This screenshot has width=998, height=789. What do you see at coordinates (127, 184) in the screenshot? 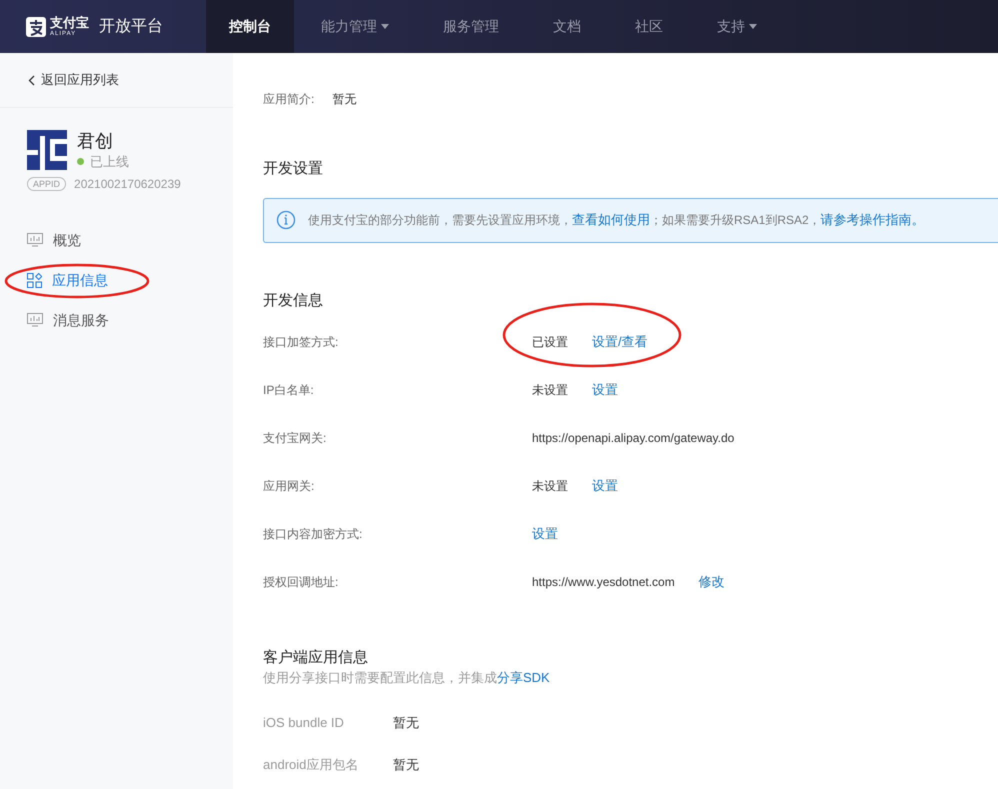
I see `app-id: 2021002170620239` at bounding box center [127, 184].